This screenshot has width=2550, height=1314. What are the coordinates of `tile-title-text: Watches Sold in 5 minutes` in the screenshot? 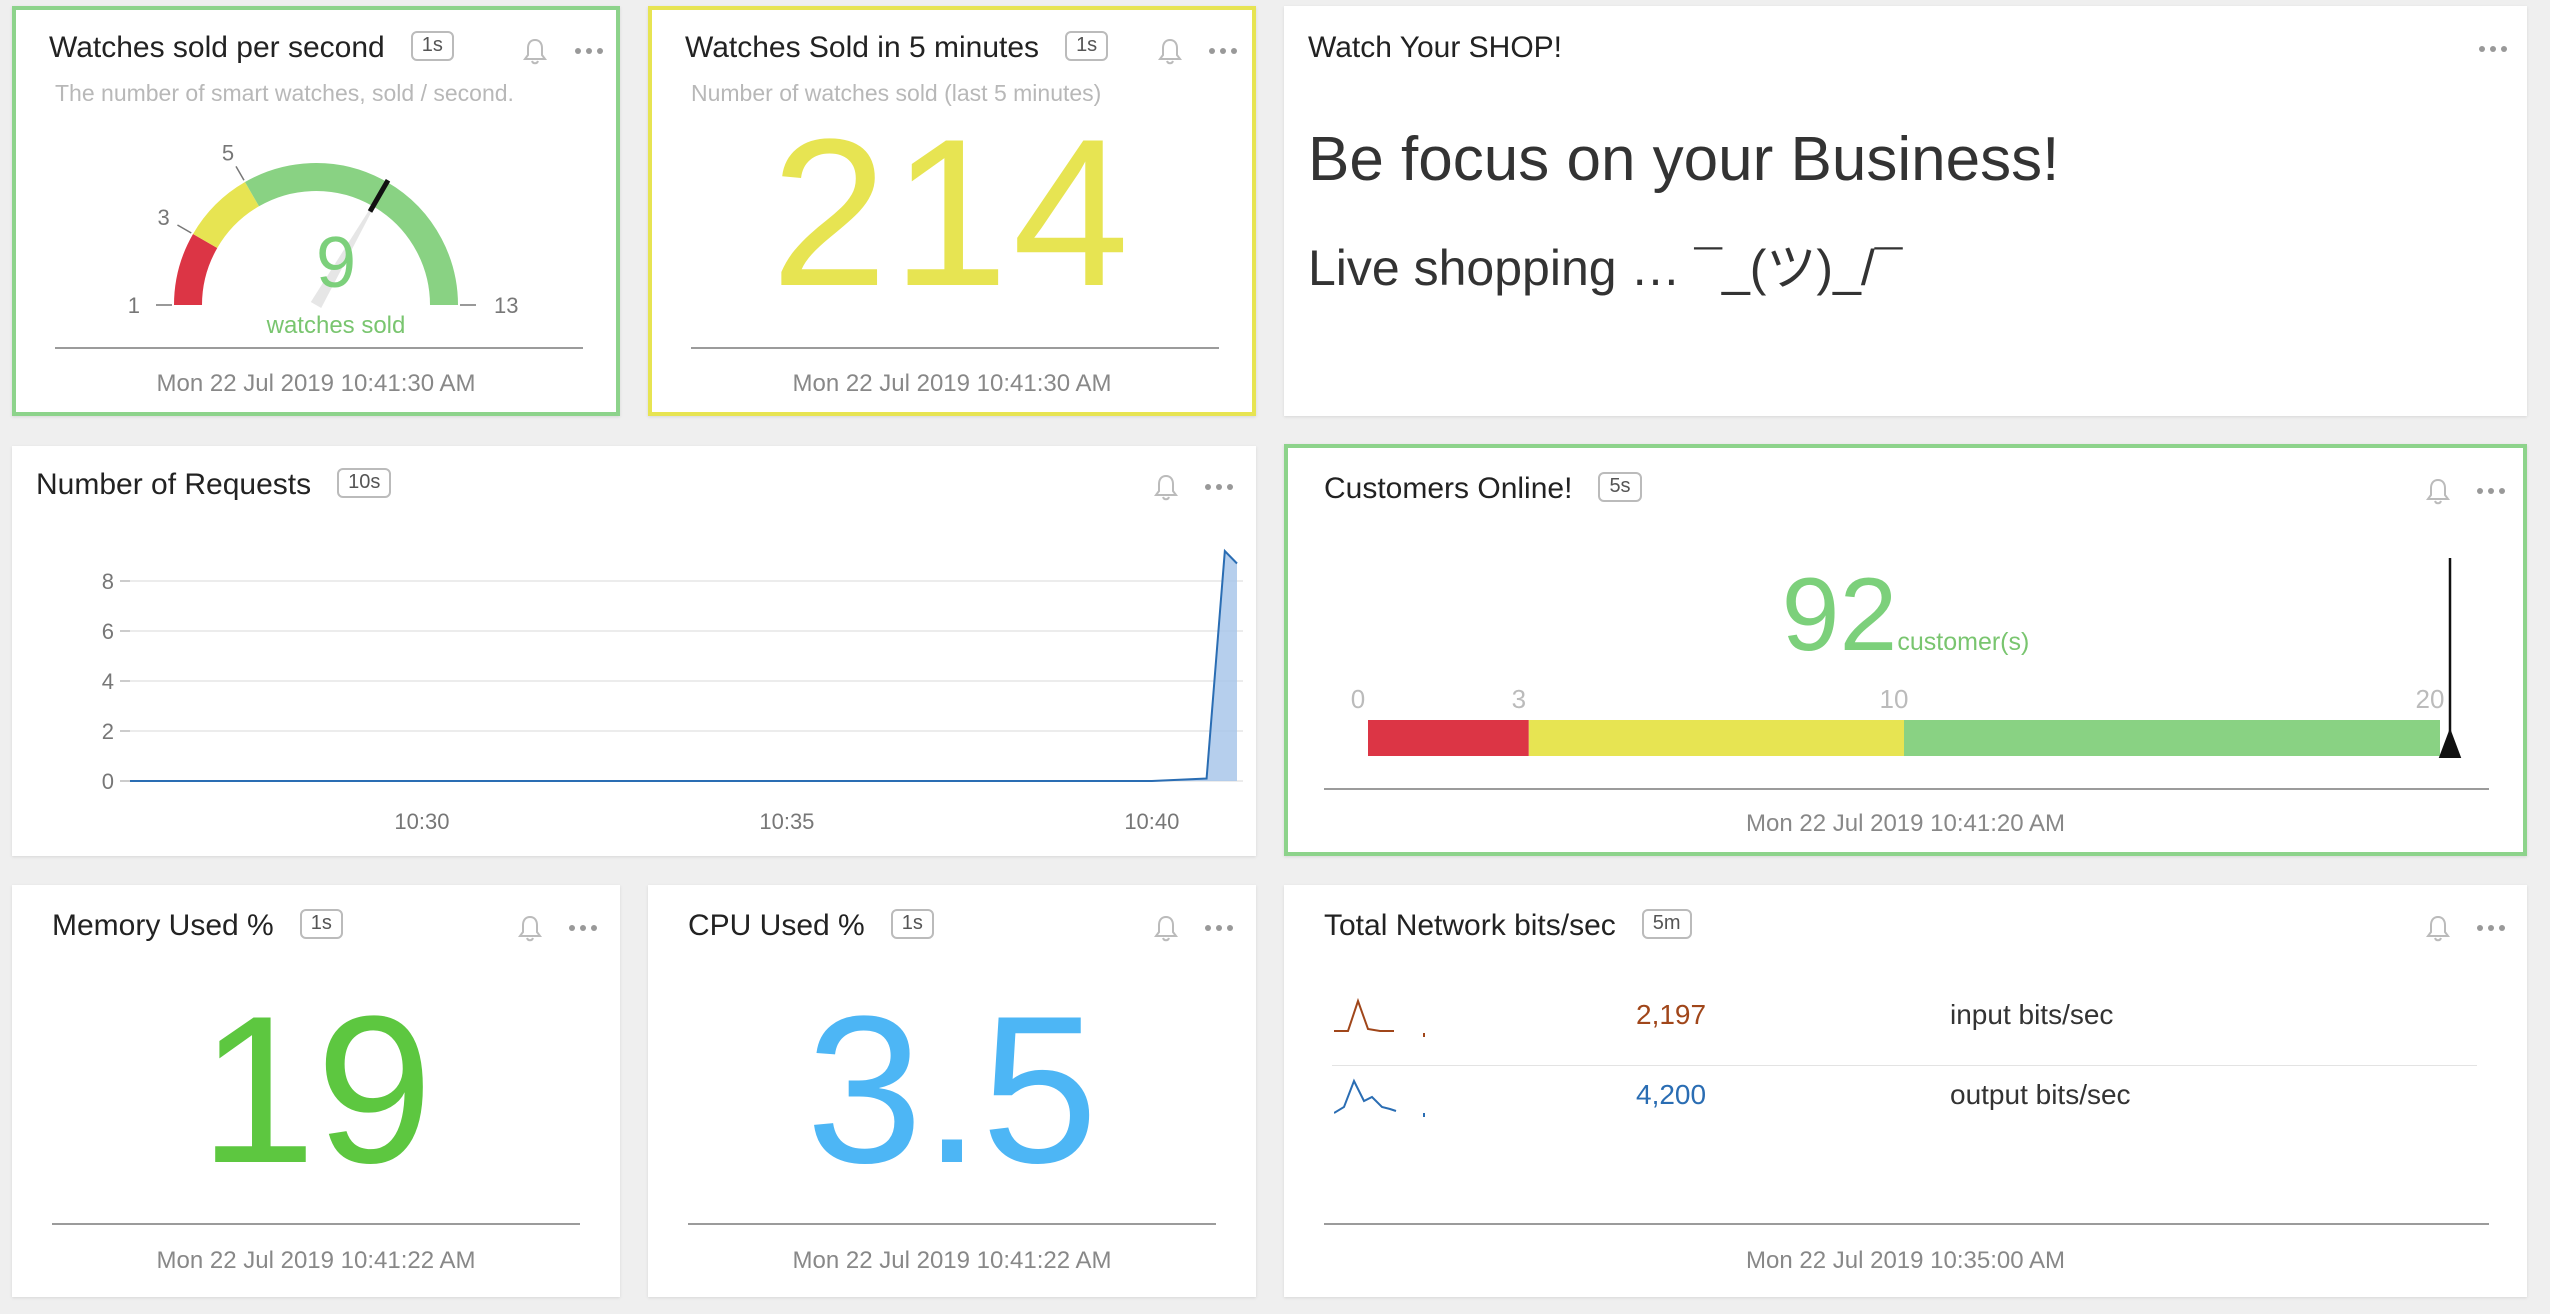 It's located at (862, 47).